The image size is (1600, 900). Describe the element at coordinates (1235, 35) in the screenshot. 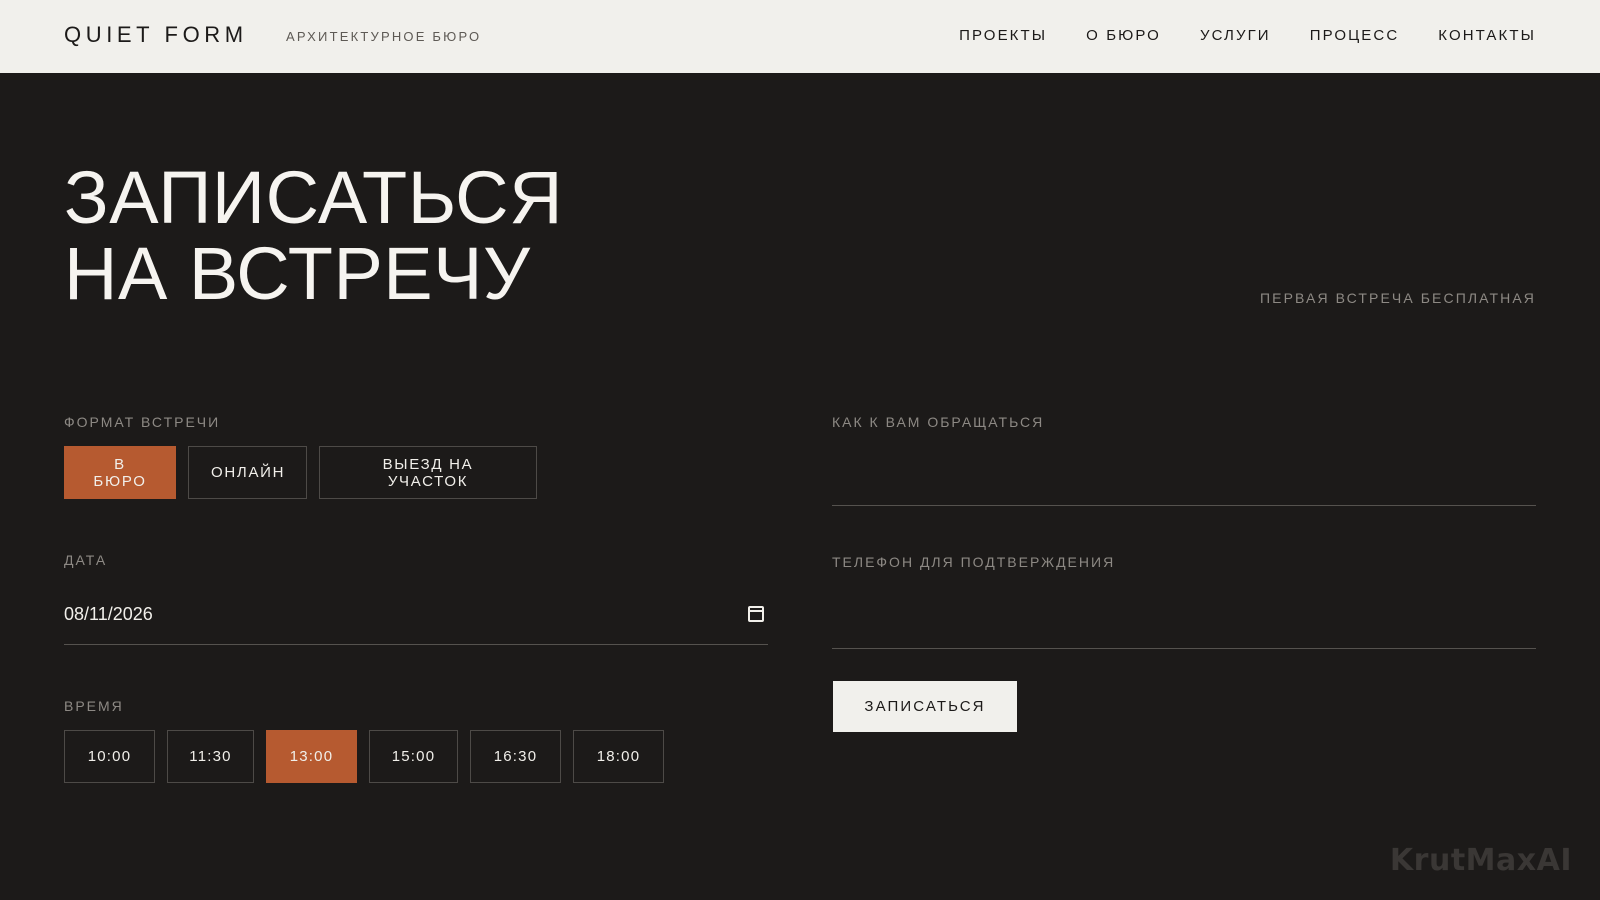

I see `nav-services: УСЛУГИ` at that location.